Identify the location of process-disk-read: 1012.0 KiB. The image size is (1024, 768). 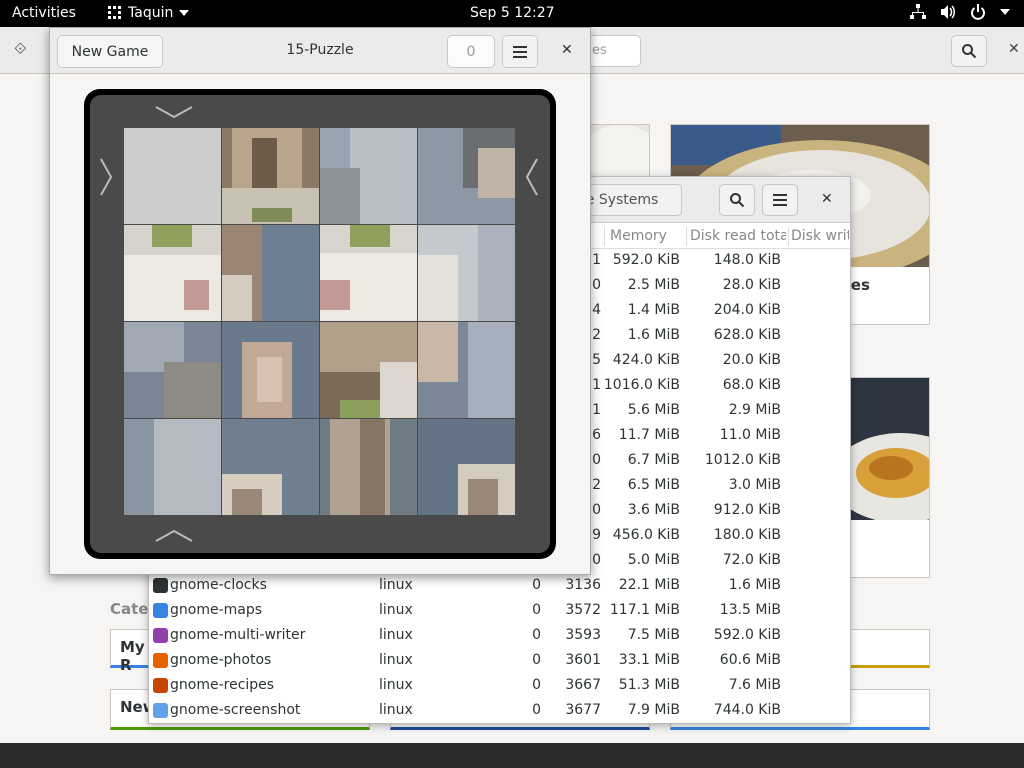
(742, 460).